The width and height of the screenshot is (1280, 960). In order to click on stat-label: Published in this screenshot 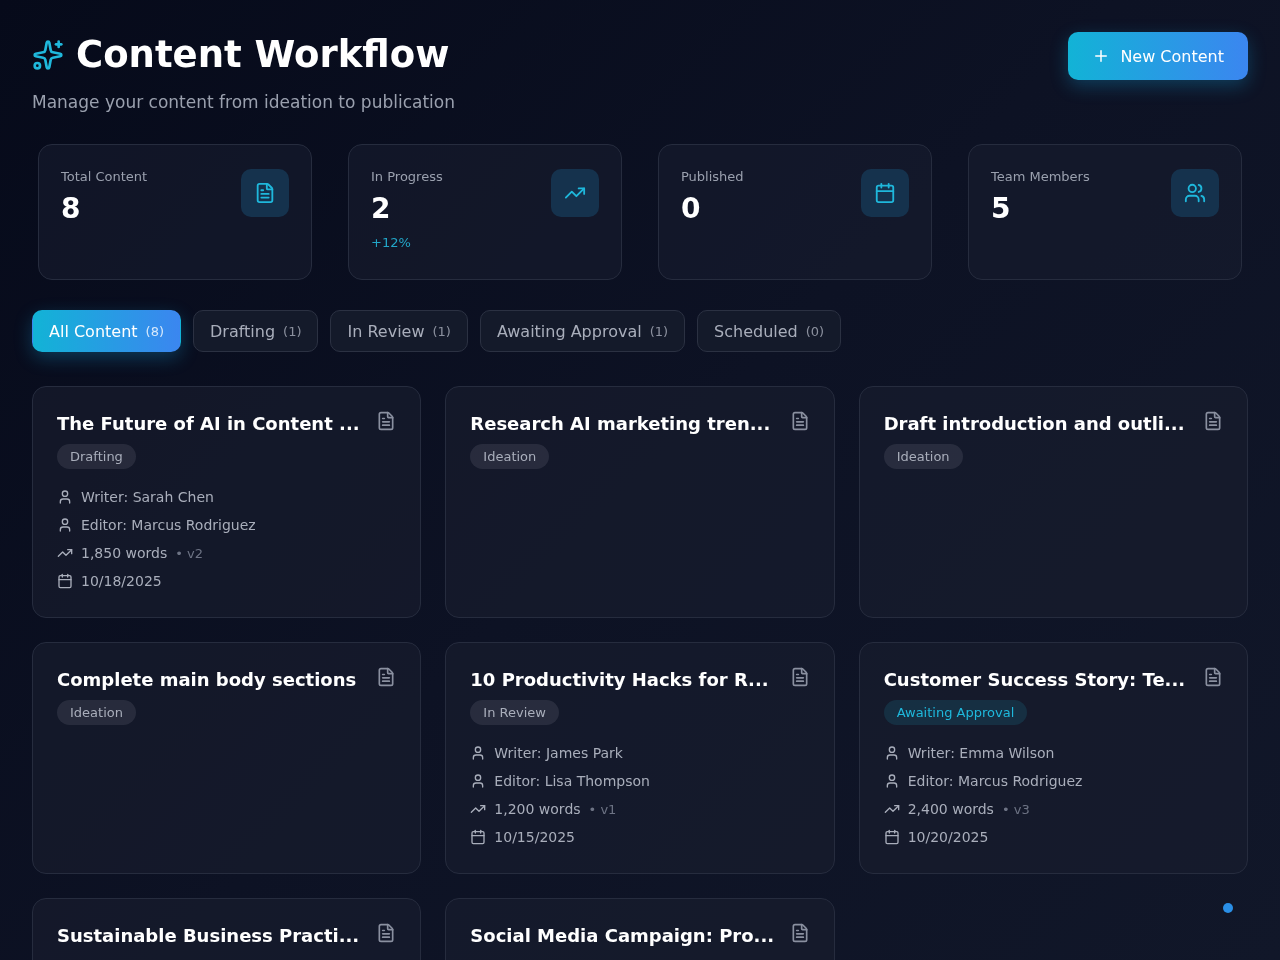, I will do `click(712, 176)`.